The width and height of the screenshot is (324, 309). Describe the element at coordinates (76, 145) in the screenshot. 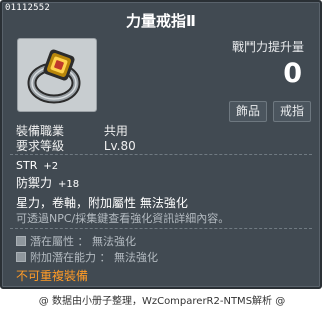

I see `required-level-row: 要求等級 Lv.80` at that location.